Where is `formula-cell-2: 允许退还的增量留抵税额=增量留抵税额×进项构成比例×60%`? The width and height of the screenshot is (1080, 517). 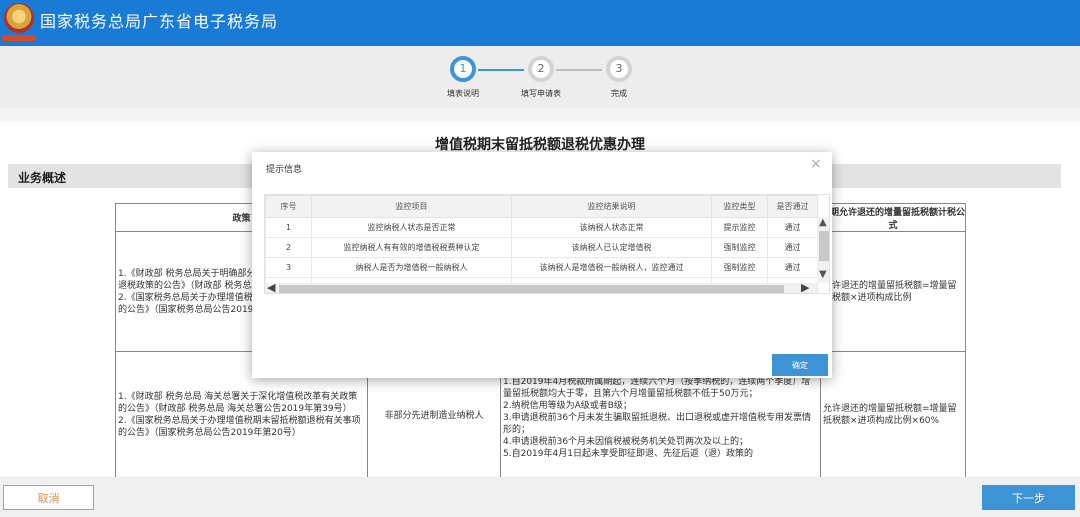 formula-cell-2: 允许退还的增量留抵税额=增量留抵税额×进项构成比例×60% is located at coordinates (893, 414).